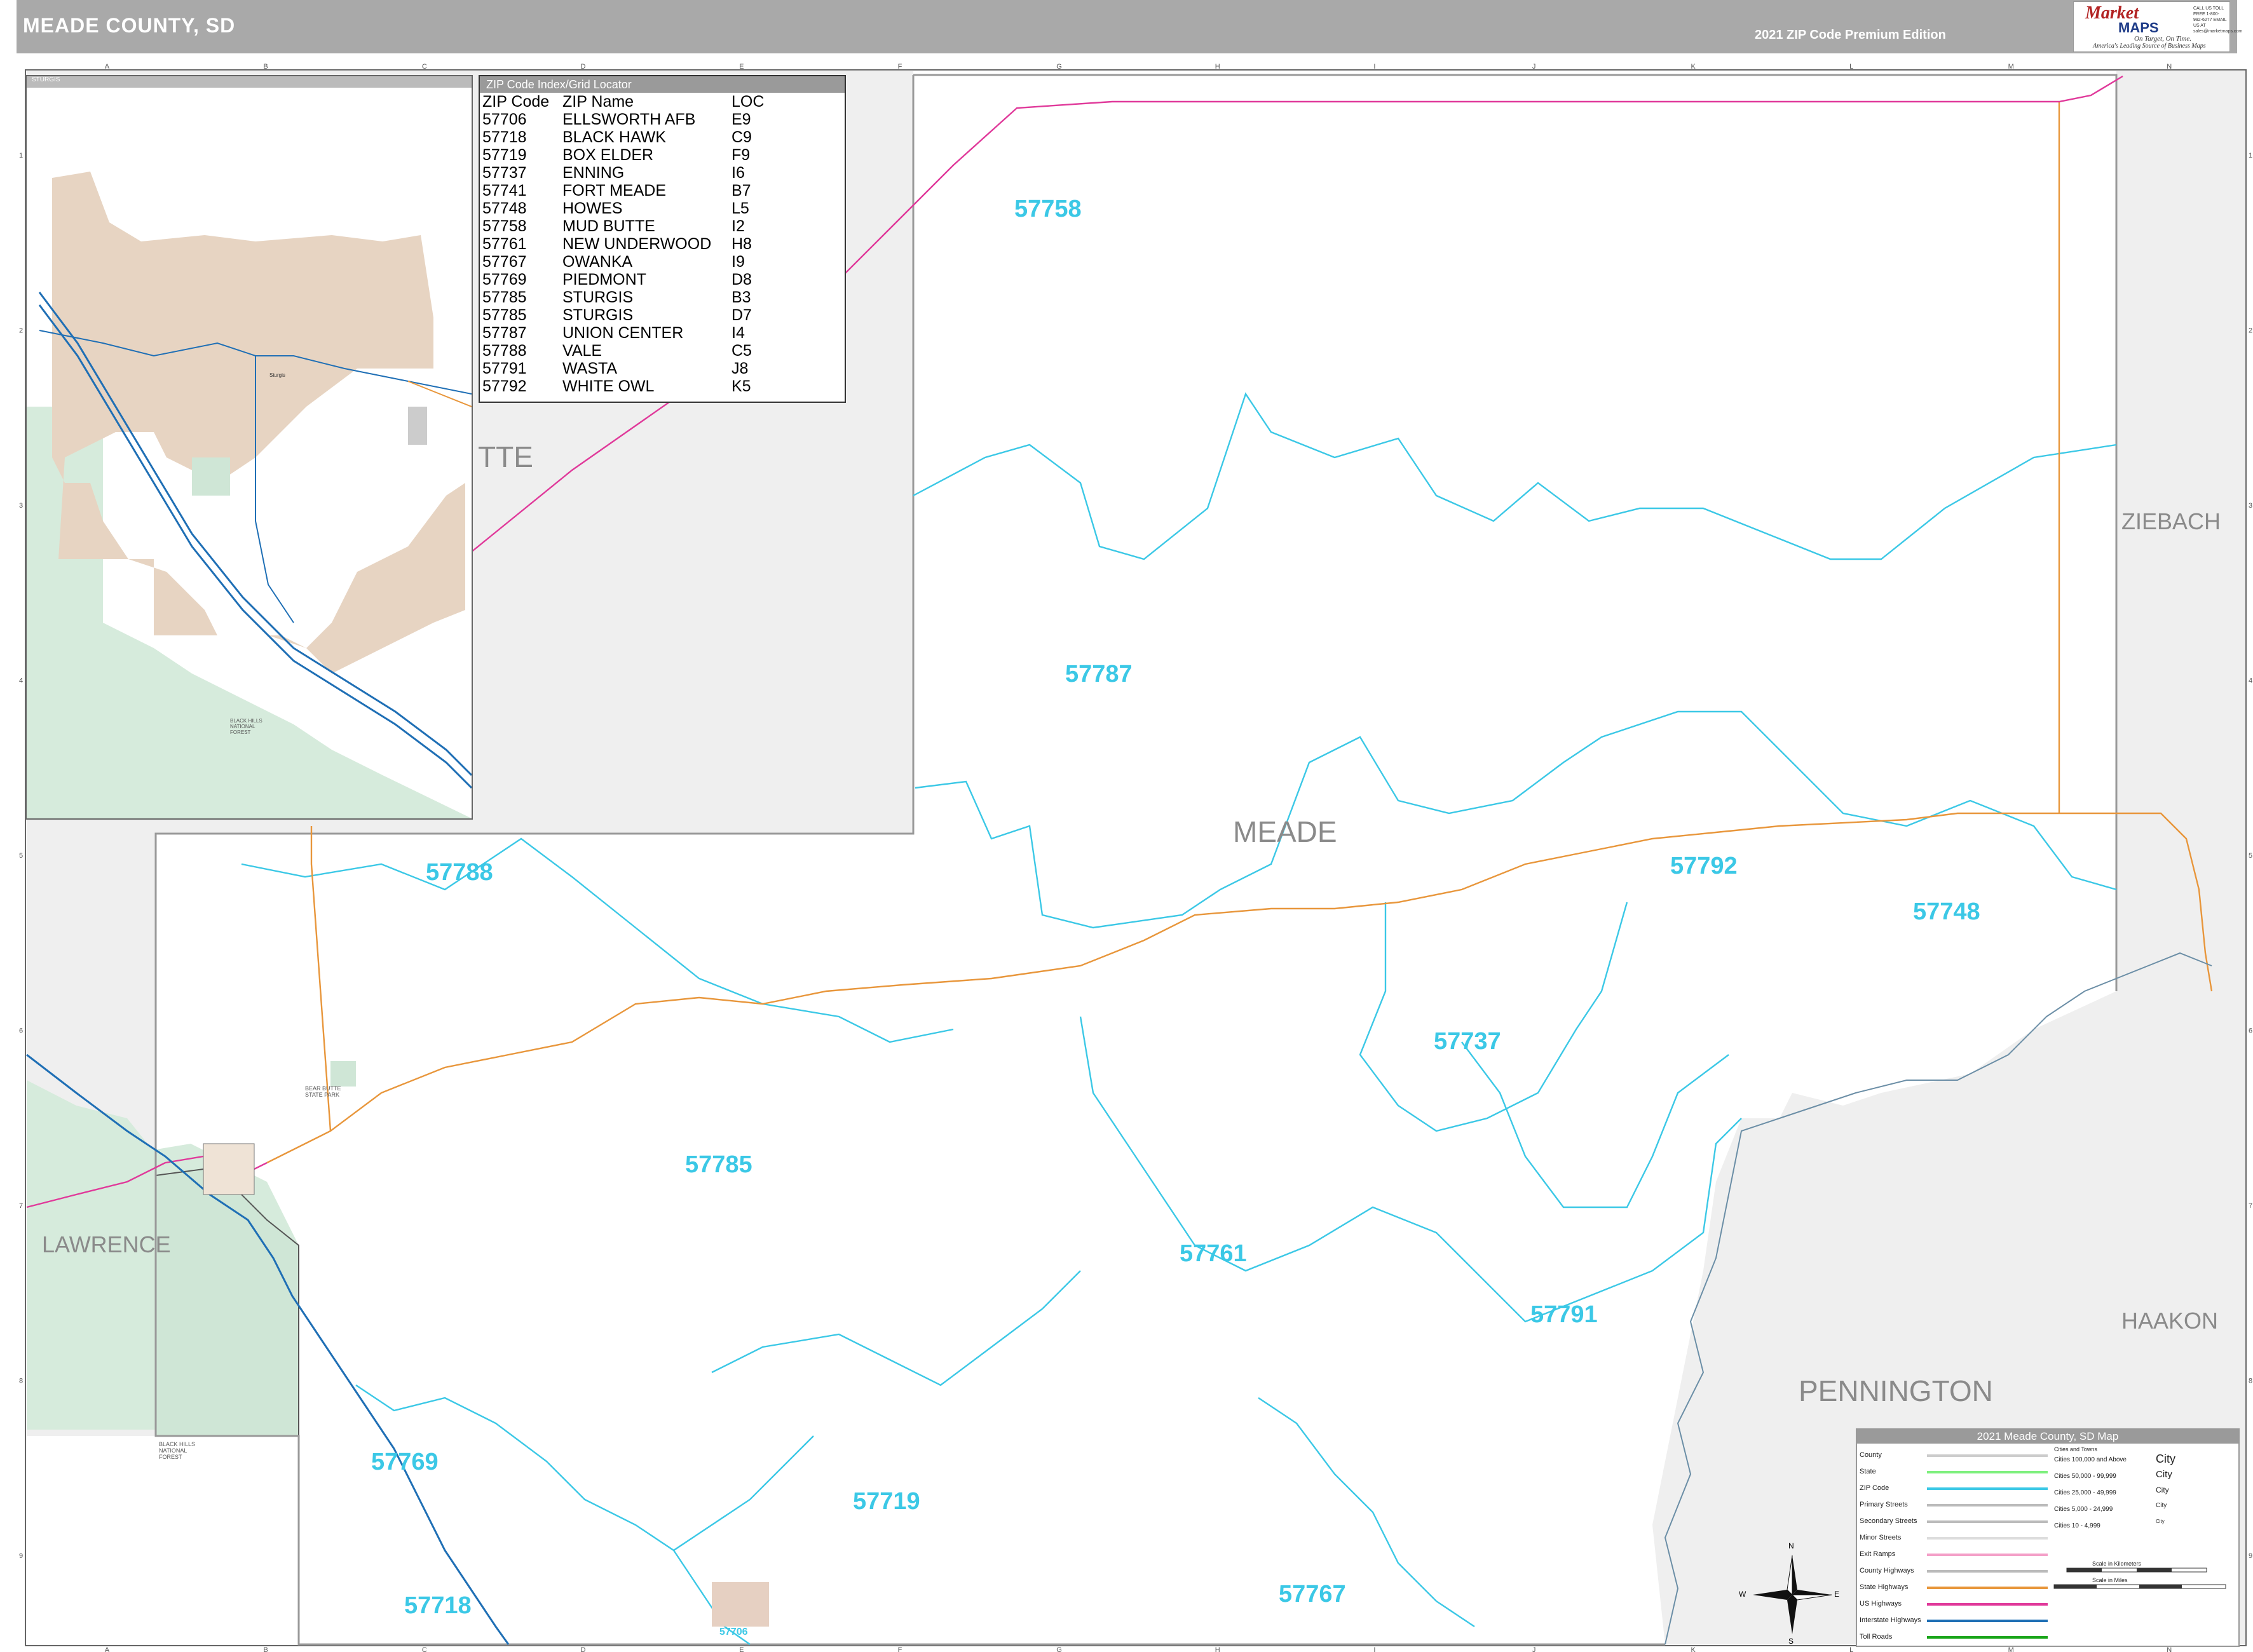 The image size is (2253, 1652). Describe the element at coordinates (2250, 856) in the screenshot. I see `grid-row-label: 5` at that location.